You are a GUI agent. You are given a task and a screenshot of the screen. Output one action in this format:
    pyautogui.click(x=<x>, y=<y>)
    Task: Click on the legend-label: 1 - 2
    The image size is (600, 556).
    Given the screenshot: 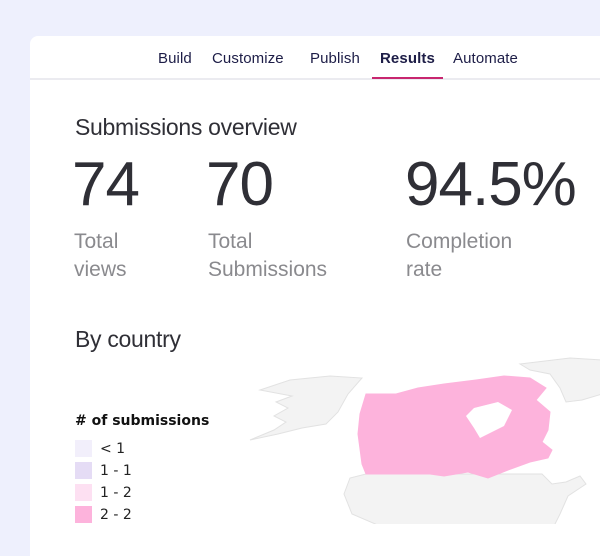 What is the action you would take?
    pyautogui.click(x=116, y=493)
    